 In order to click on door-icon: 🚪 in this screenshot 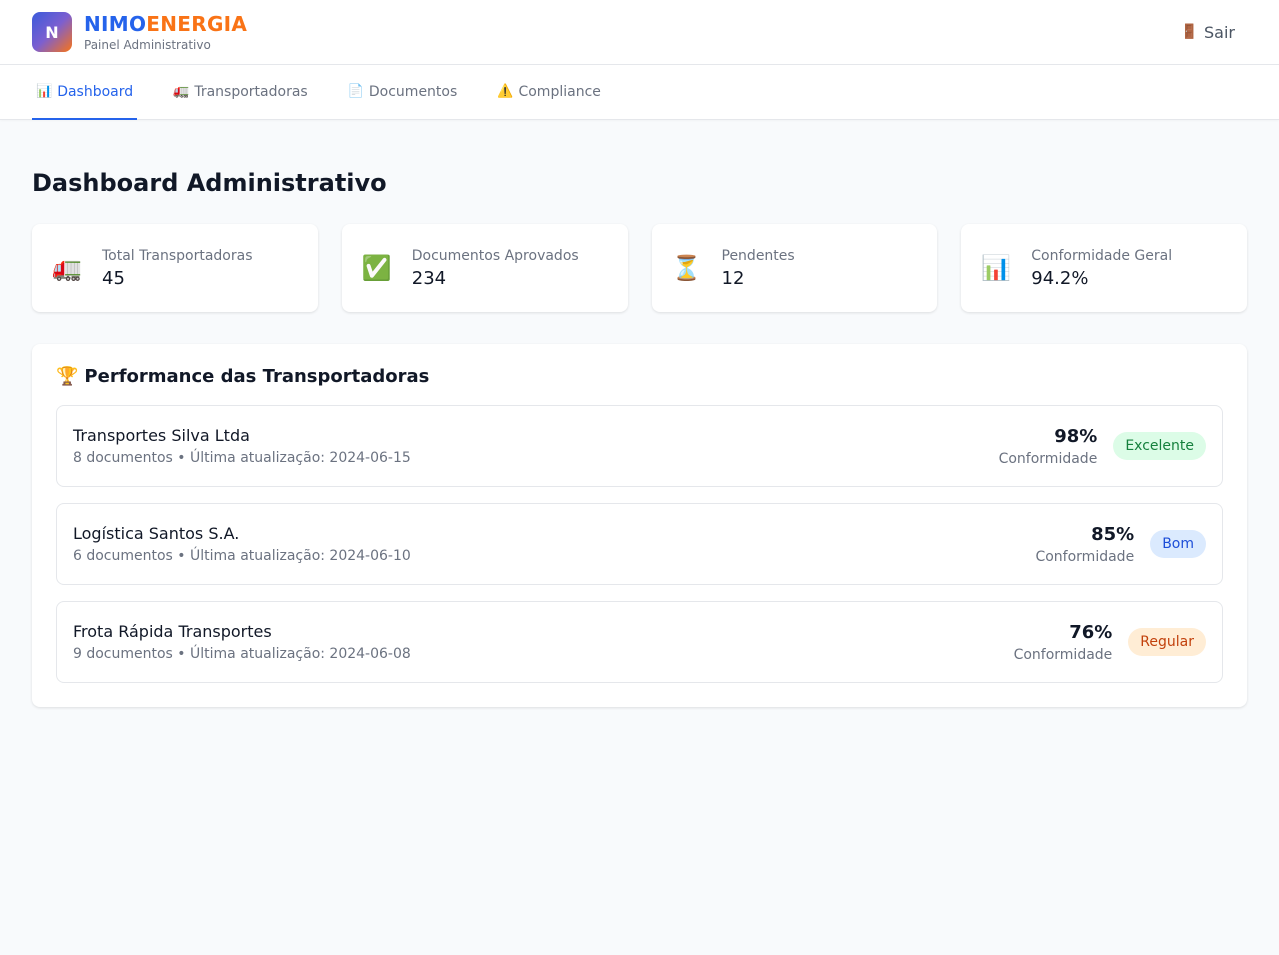, I will do `click(1189, 32)`.